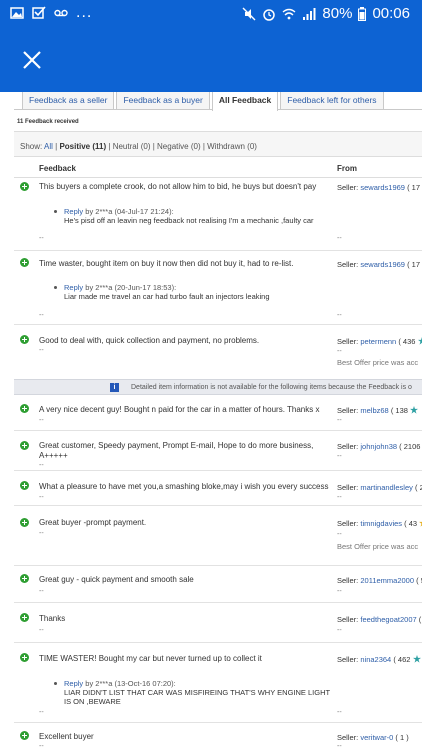  Describe the element at coordinates (347, 168) in the screenshot. I see `column-header-from: From` at that location.